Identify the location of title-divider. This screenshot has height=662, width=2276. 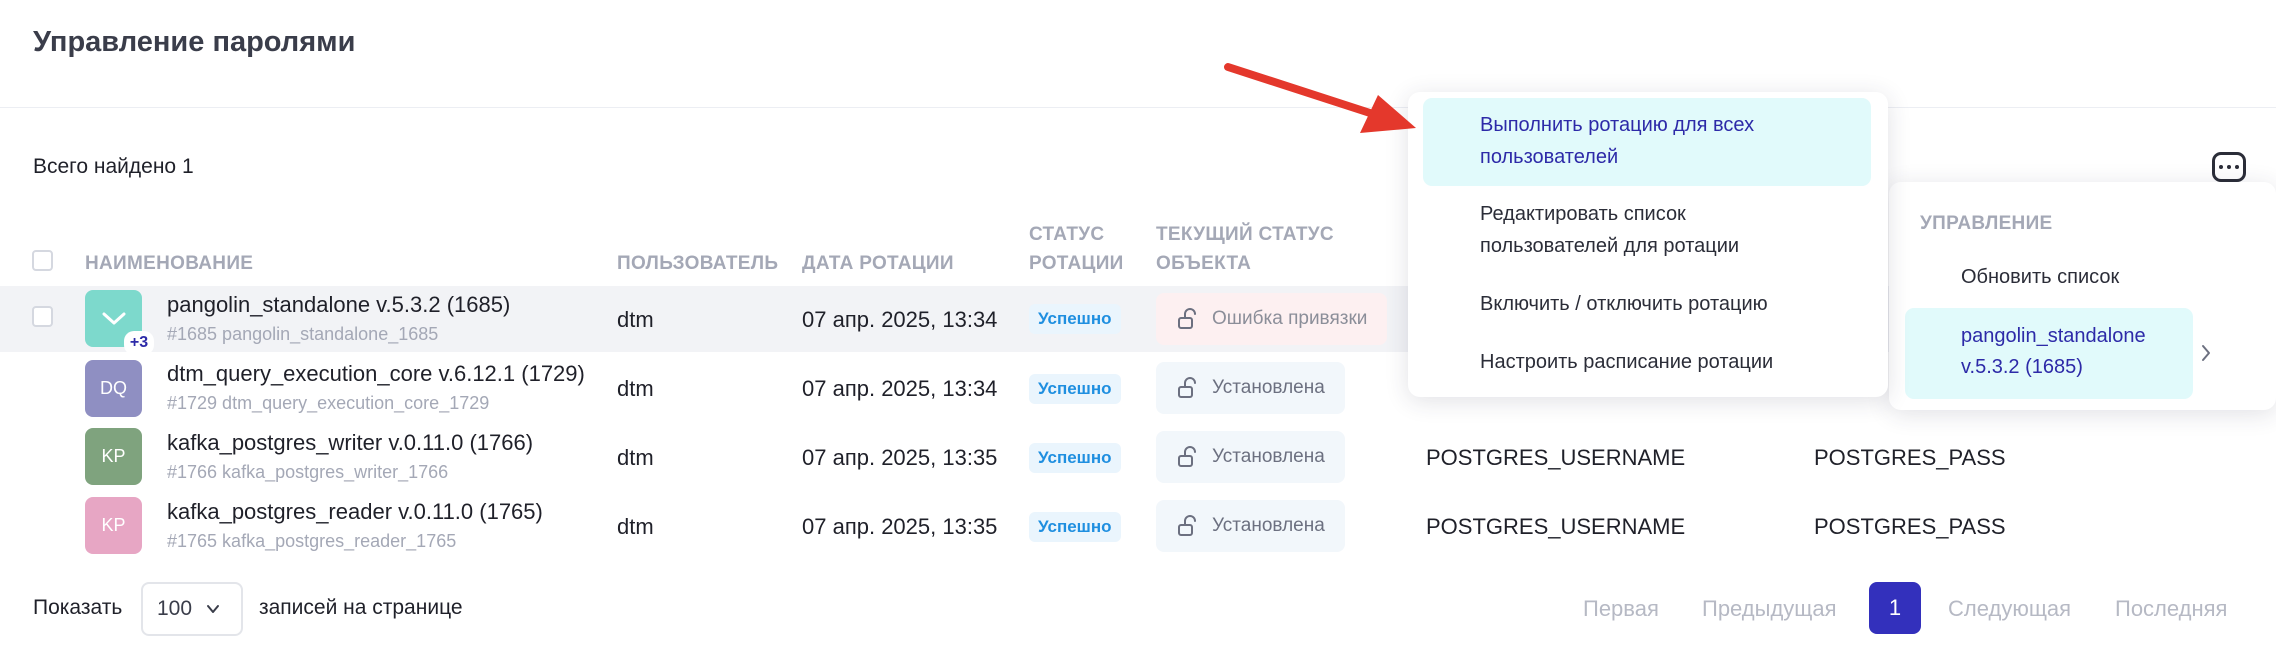
(1138, 107).